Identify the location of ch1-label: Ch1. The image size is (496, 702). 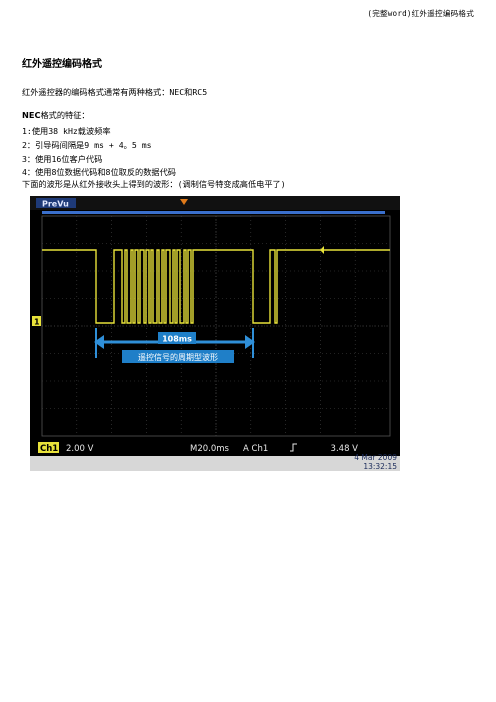
(49, 449).